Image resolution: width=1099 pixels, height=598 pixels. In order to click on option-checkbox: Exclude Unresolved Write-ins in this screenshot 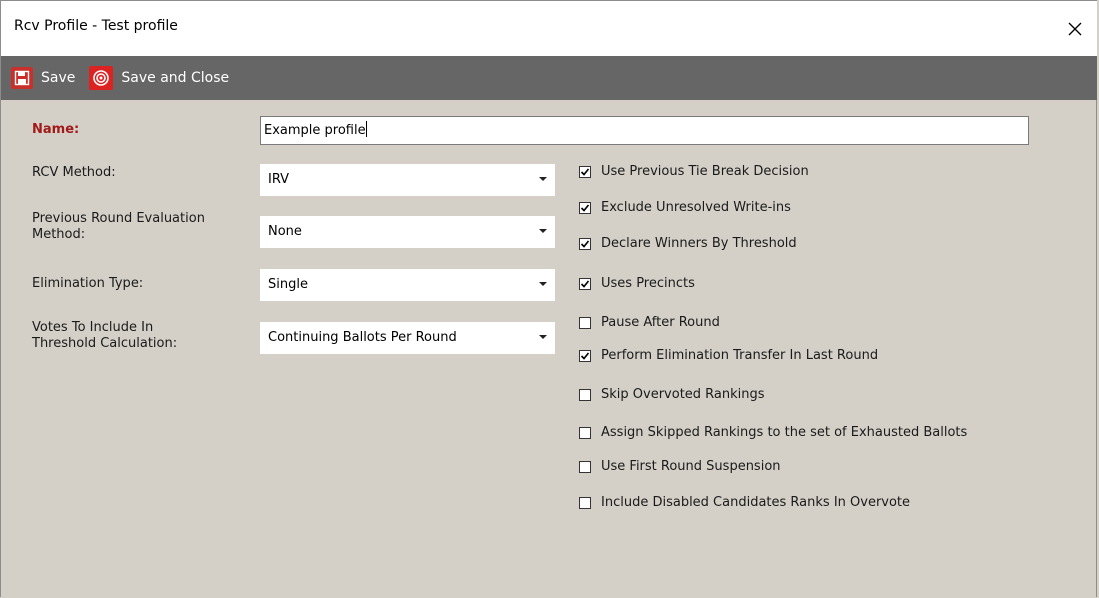, I will do `click(685, 207)`.